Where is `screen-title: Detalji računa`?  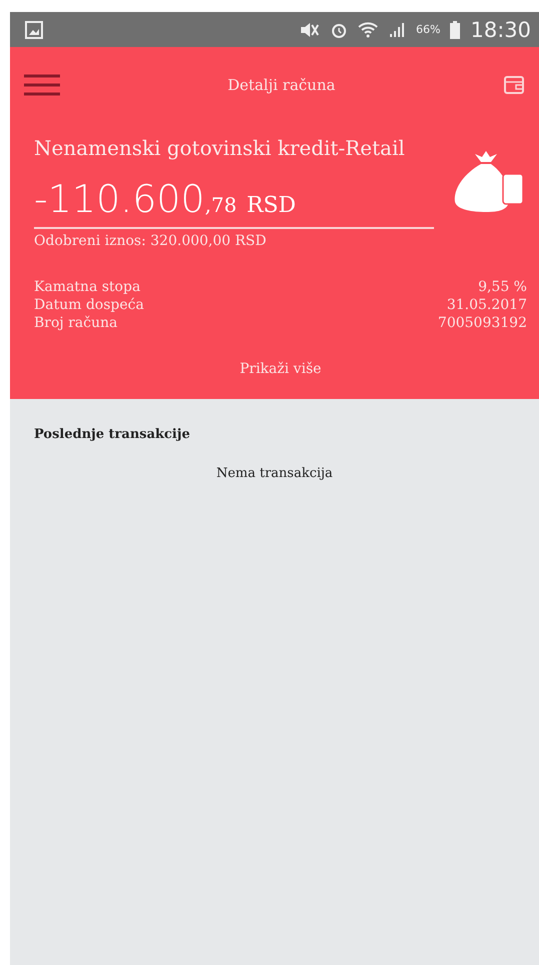
screen-title: Detalji računa is located at coordinates (282, 85).